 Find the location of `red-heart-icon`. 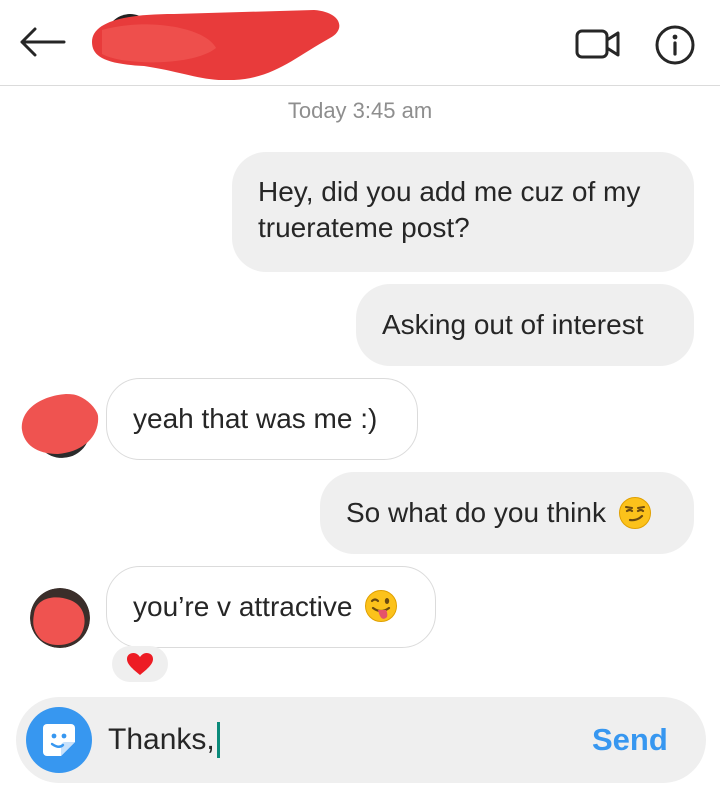

red-heart-icon is located at coordinates (140, 664).